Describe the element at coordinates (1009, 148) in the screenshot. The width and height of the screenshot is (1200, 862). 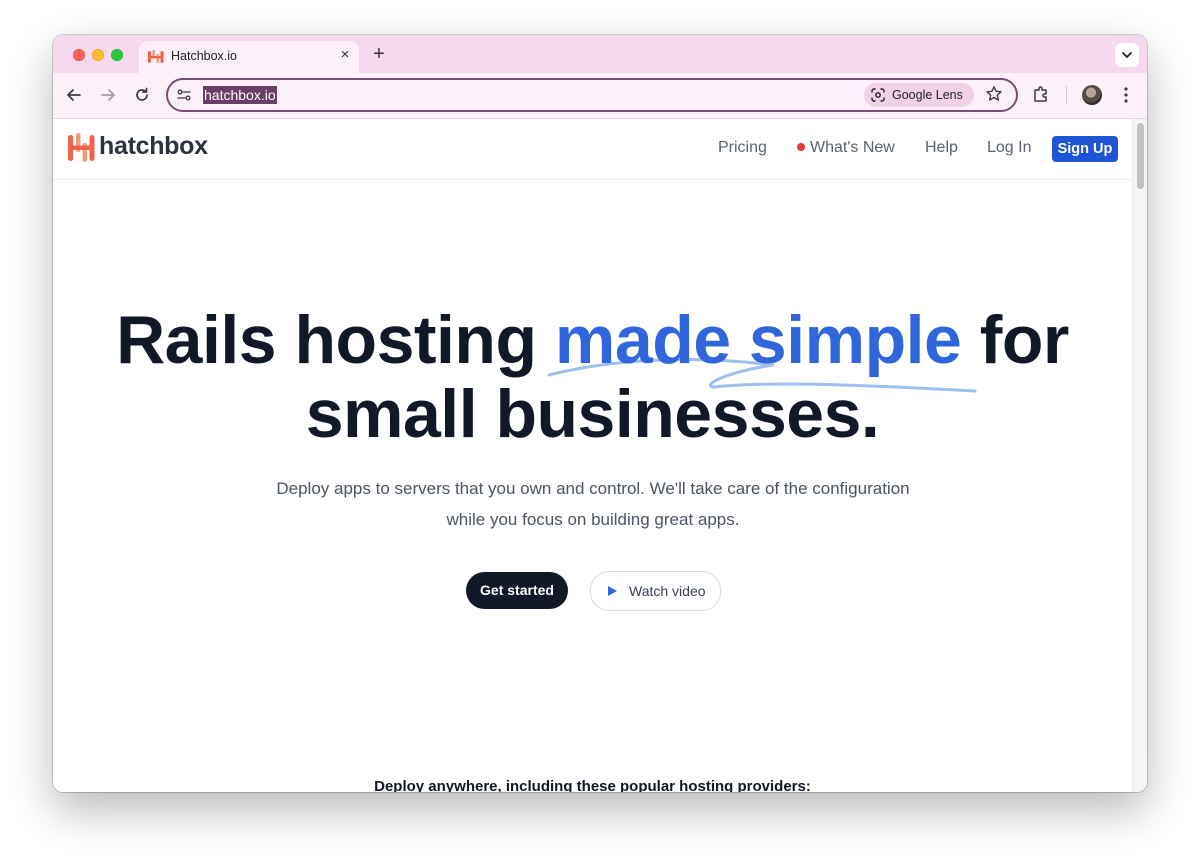
I see `nav-login-link: Log In` at that location.